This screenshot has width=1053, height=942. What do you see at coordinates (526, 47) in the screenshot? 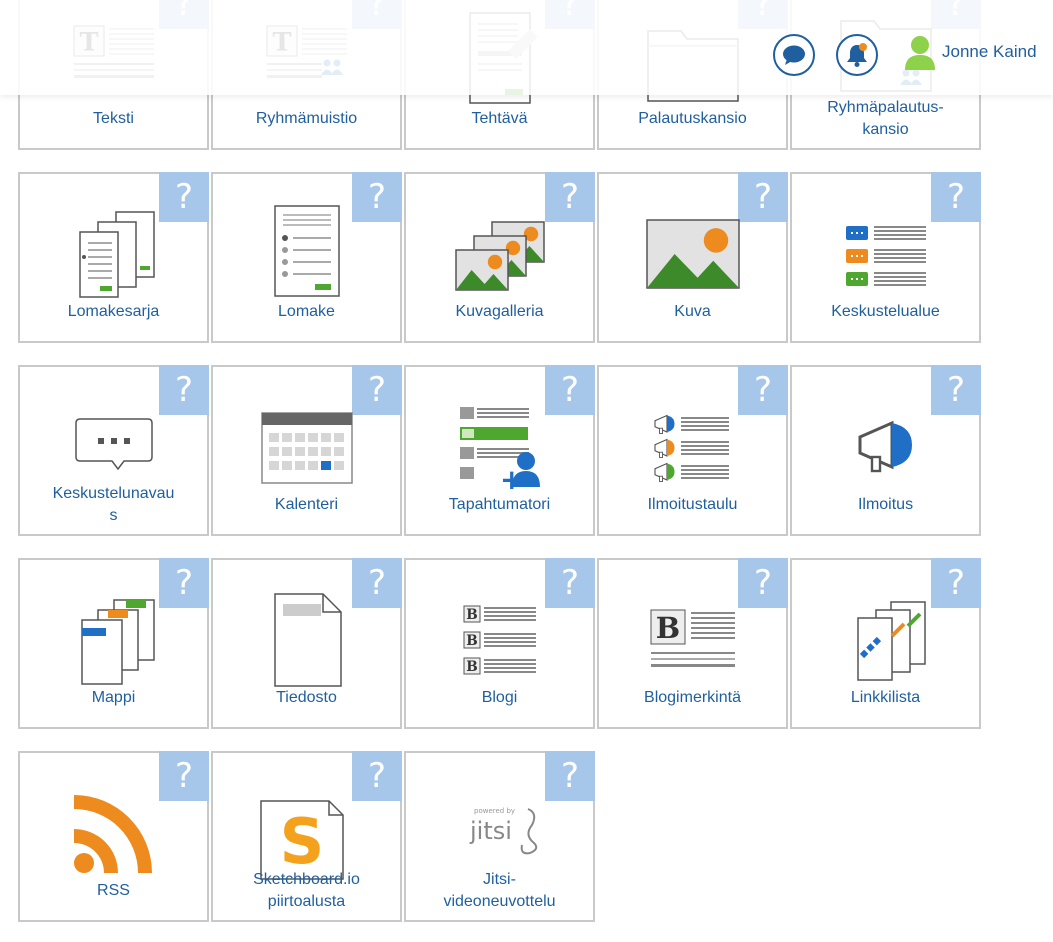
I see `top-bar: Jonne Kaind` at bounding box center [526, 47].